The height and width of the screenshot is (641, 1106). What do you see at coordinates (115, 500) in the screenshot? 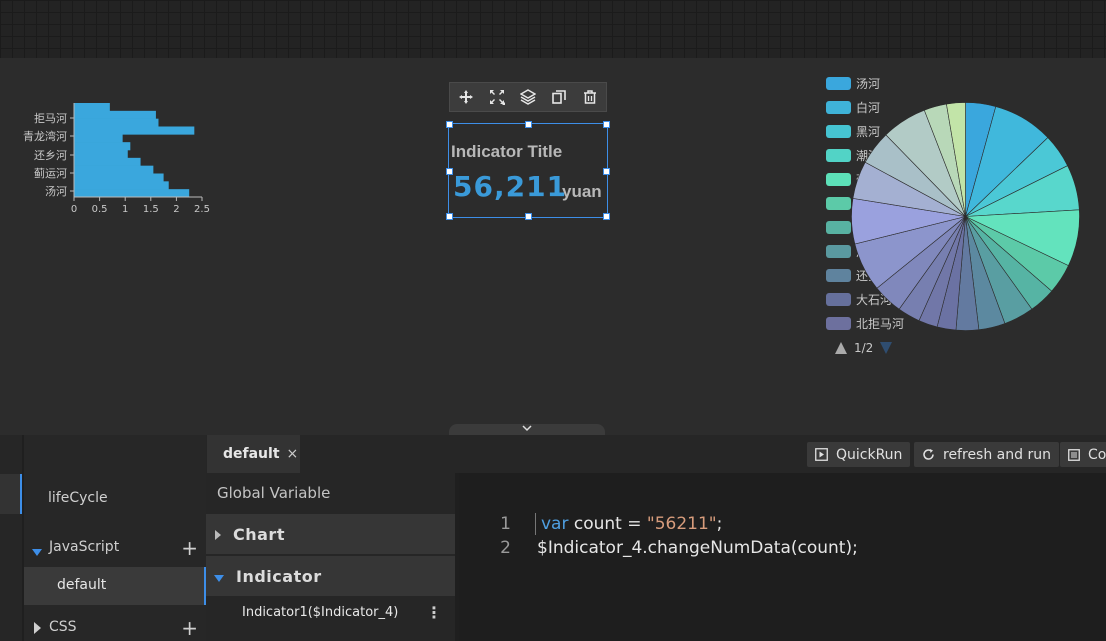
I see `nav-lifecycle: lifeCycle` at bounding box center [115, 500].